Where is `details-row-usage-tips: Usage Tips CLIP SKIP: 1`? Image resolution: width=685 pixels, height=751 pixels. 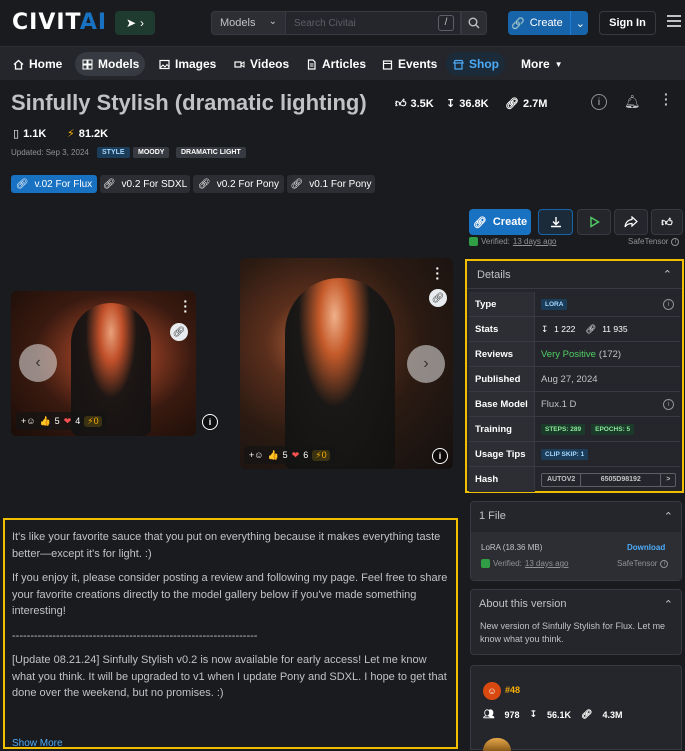 details-row-usage-tips: Usage Tips CLIP SKIP: 1 is located at coordinates (574, 454).